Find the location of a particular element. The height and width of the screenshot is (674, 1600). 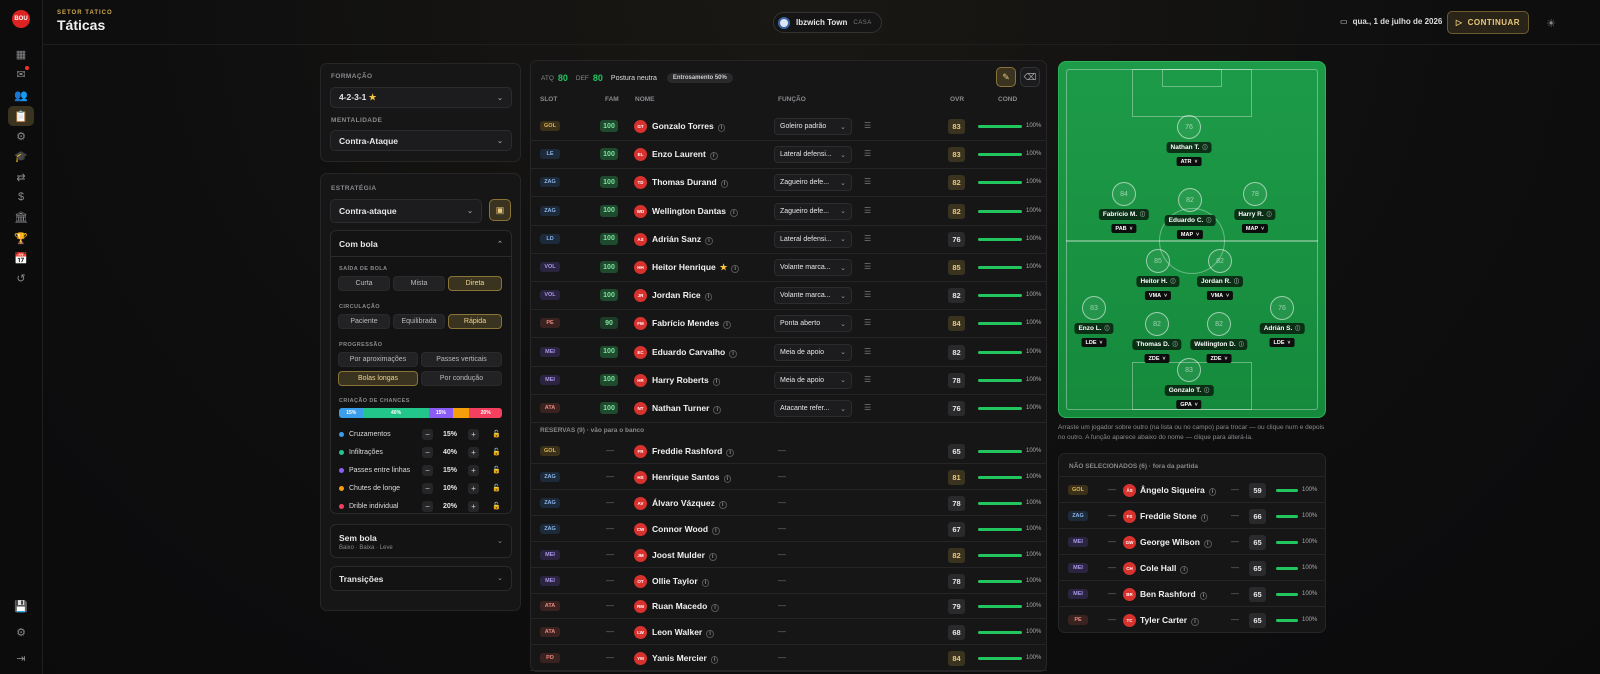

player-name: Leon Walker i is located at coordinates (683, 633).